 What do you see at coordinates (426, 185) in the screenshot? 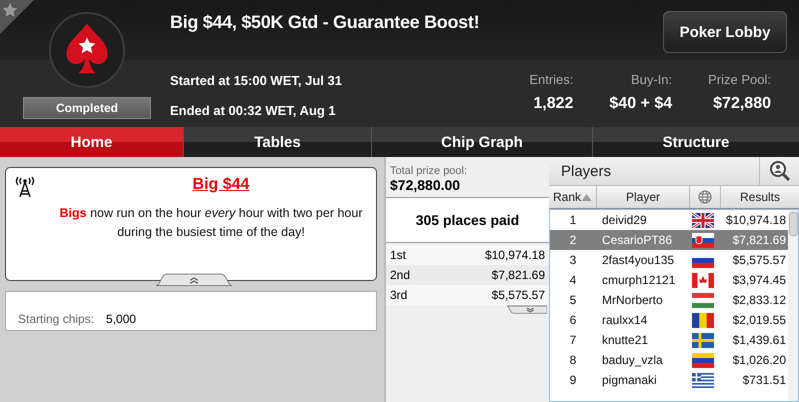
I see `total-prize-pool-value: $72,880.00` at bounding box center [426, 185].